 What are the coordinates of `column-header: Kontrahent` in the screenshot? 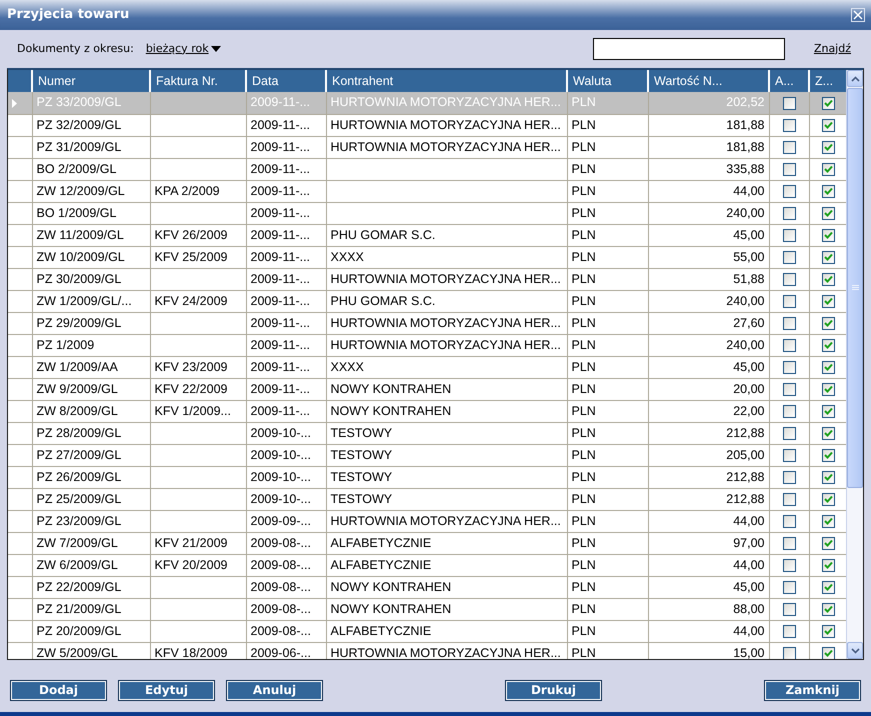 It's located at (446, 81).